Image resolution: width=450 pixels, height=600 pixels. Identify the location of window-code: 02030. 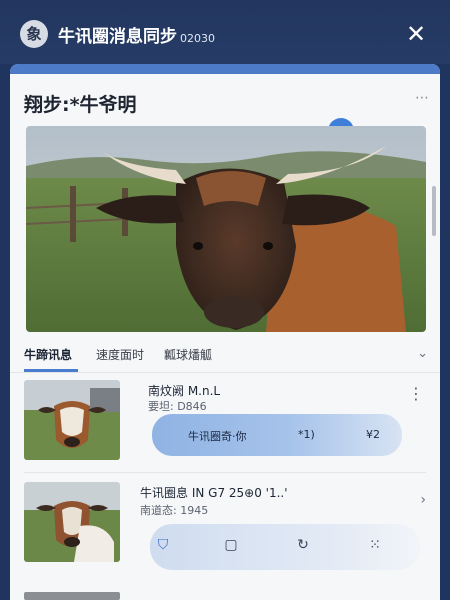
(197, 38).